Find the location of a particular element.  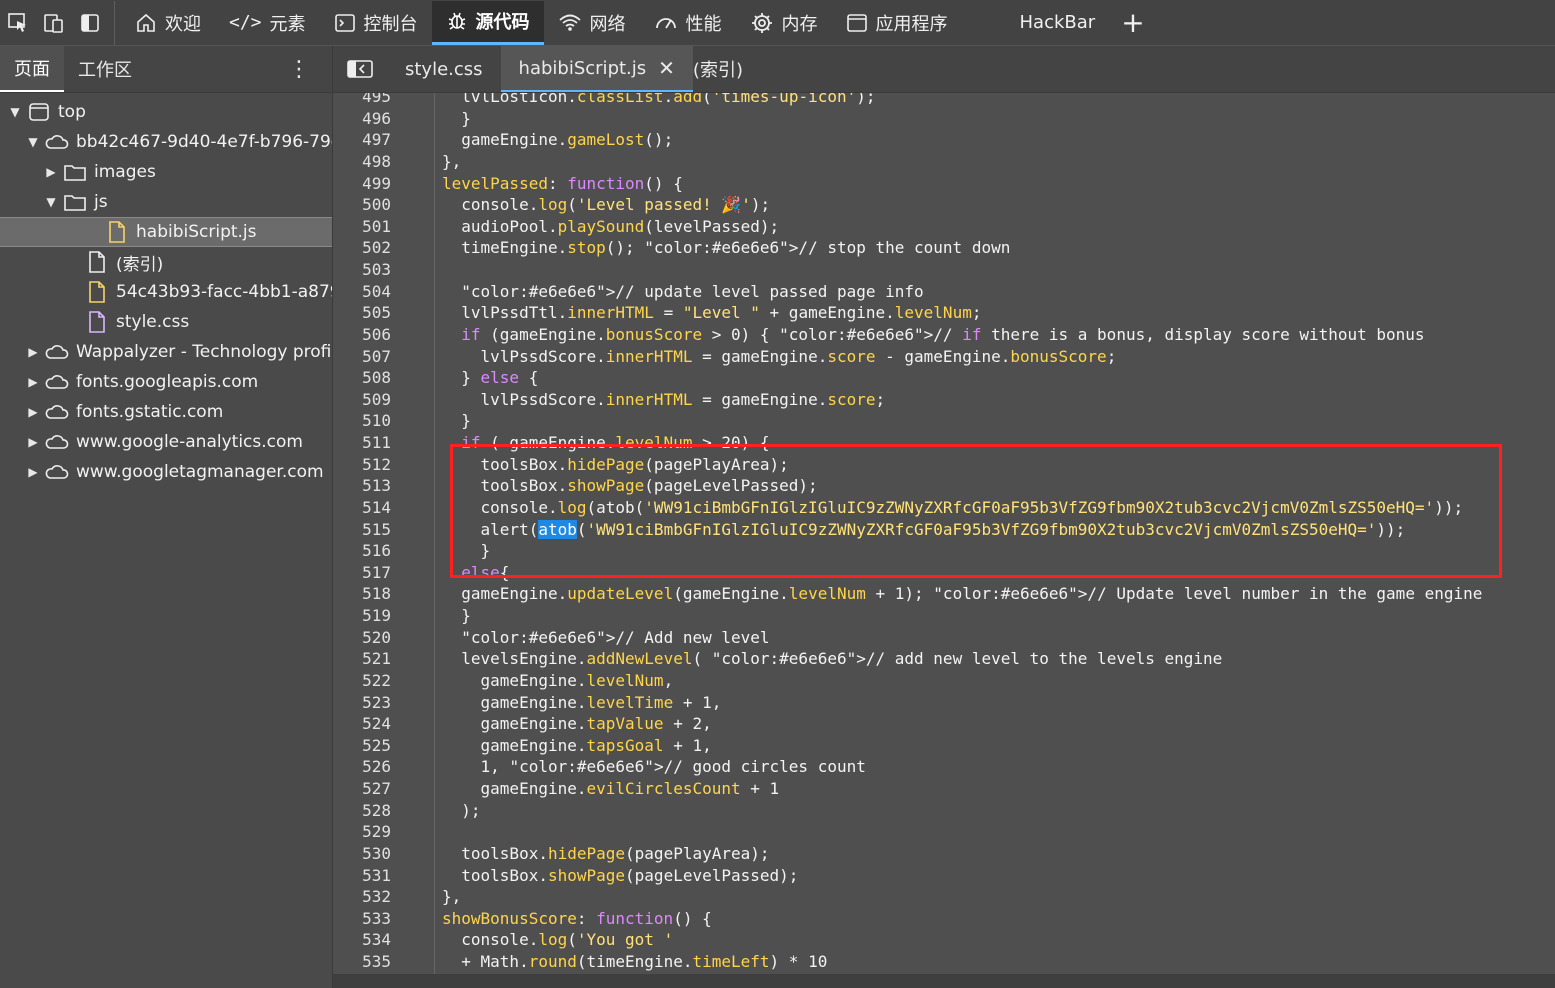

editor-tab-habibiscript-js: habibiScript.js ✕ is located at coordinates (596, 69).